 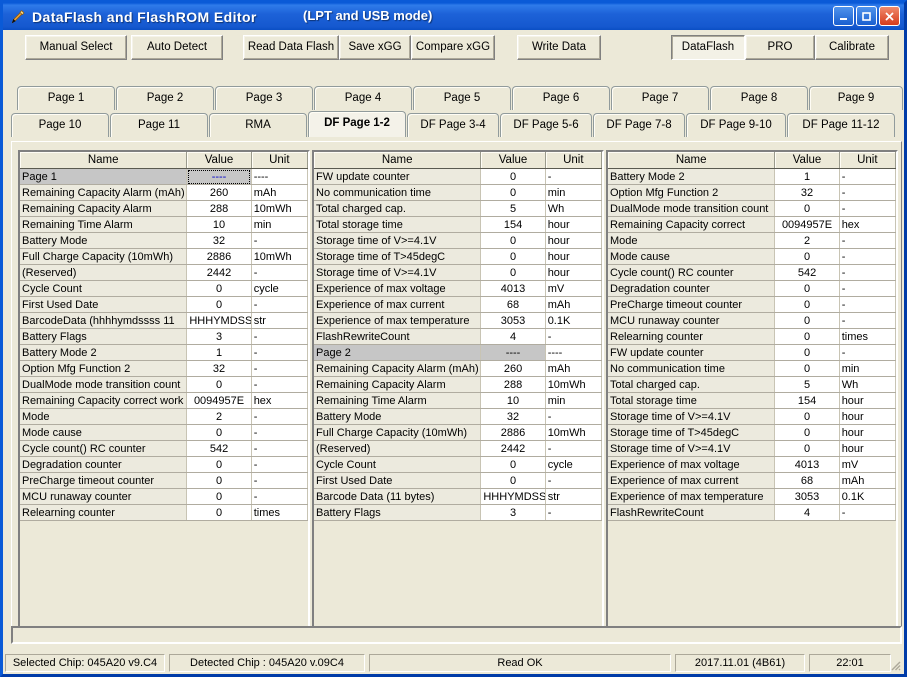 What do you see at coordinates (165, 98) in the screenshot?
I see `tab-page-2: Page 2` at bounding box center [165, 98].